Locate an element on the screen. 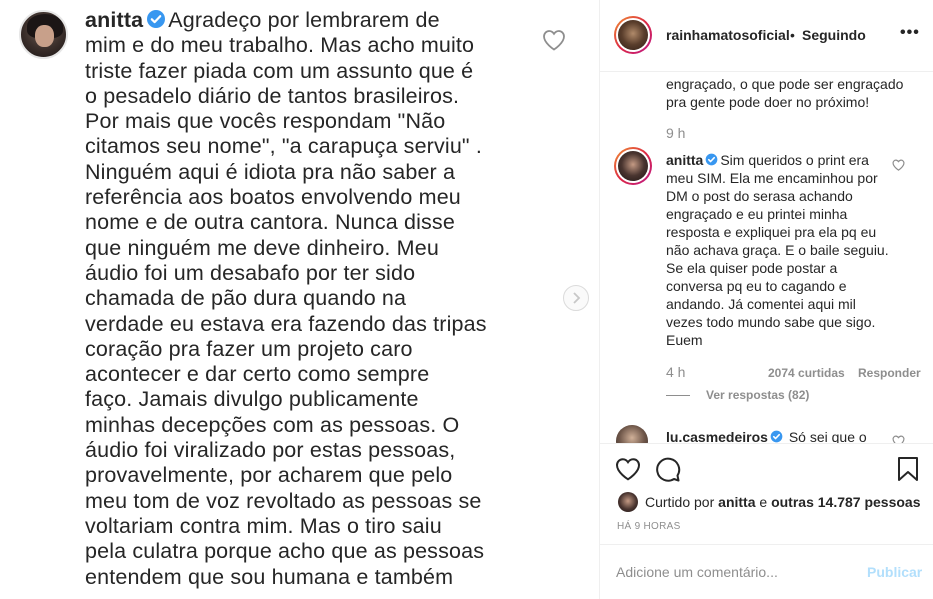 The height and width of the screenshot is (599, 933). media-username: anitta is located at coordinates (114, 20).